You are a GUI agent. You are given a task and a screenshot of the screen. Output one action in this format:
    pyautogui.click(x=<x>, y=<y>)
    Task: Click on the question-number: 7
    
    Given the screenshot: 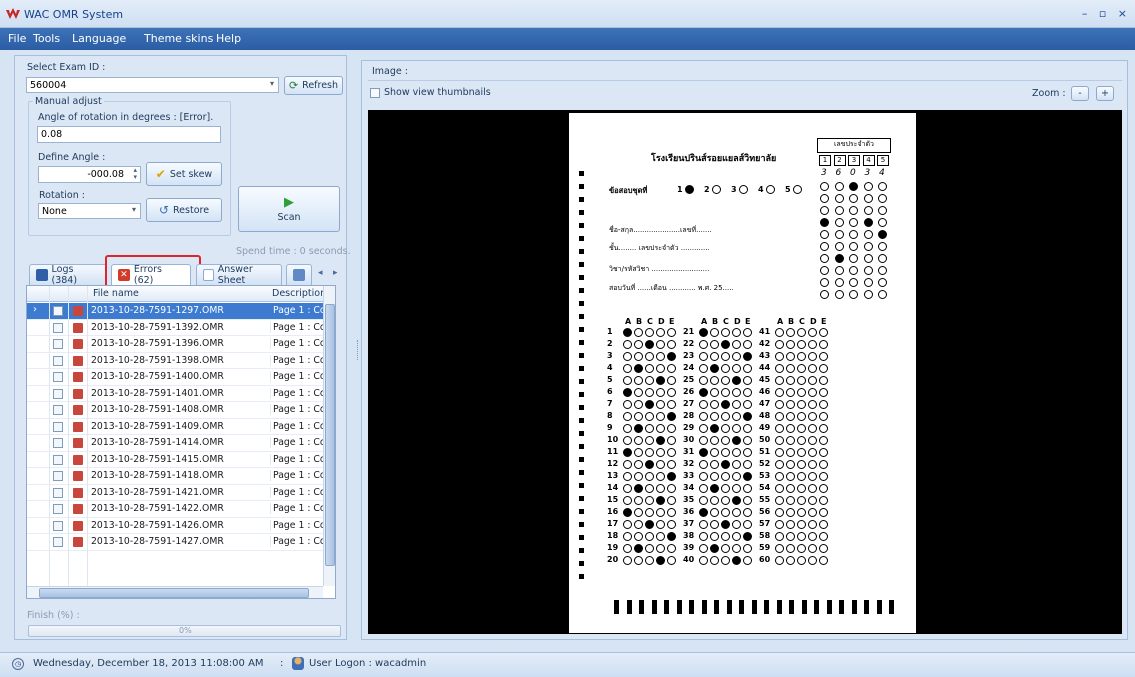 What is the action you would take?
    pyautogui.click(x=610, y=403)
    